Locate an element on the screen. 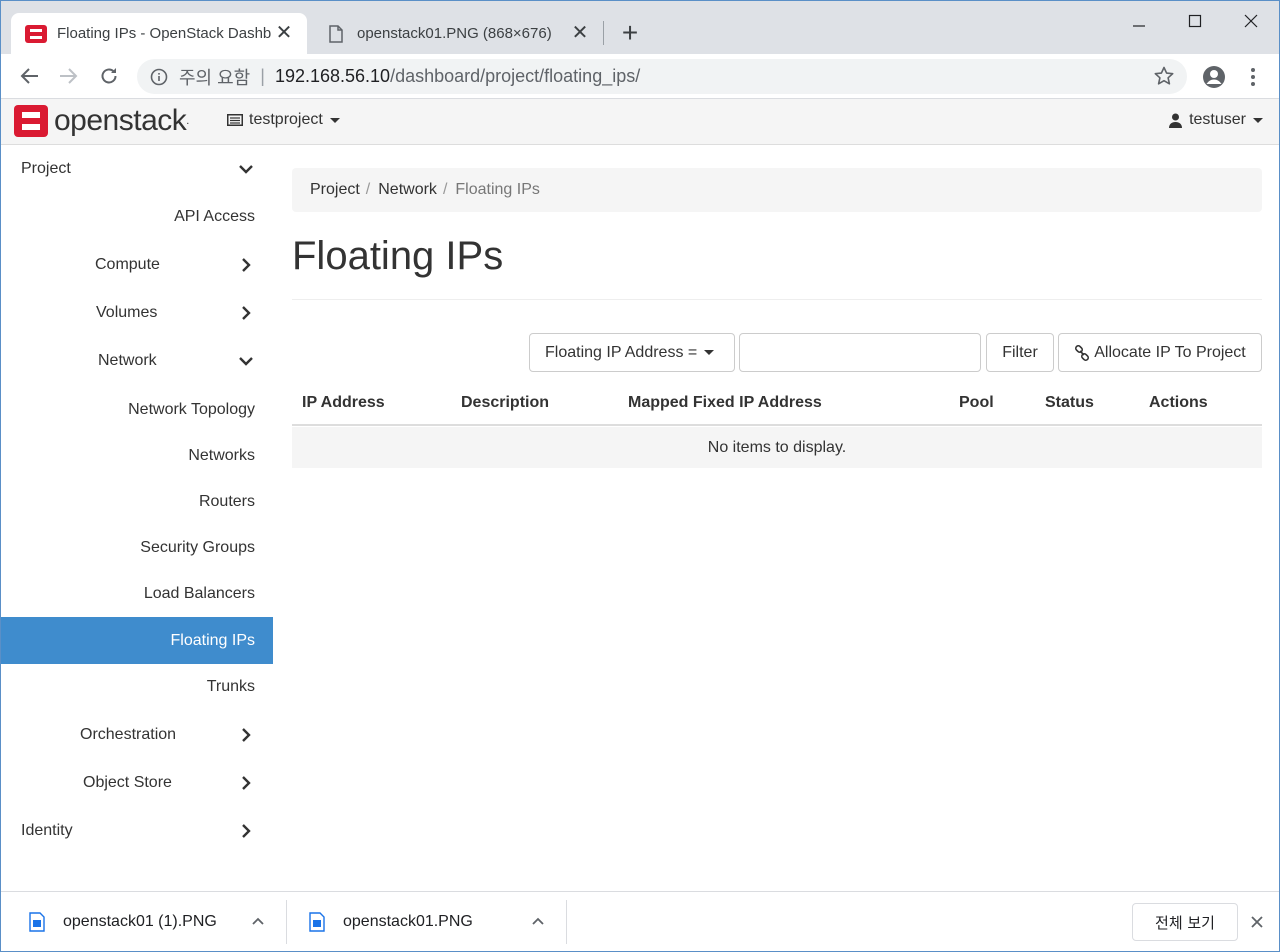 The height and width of the screenshot is (952, 1280). new-tab-icon: + is located at coordinates (630, 33).